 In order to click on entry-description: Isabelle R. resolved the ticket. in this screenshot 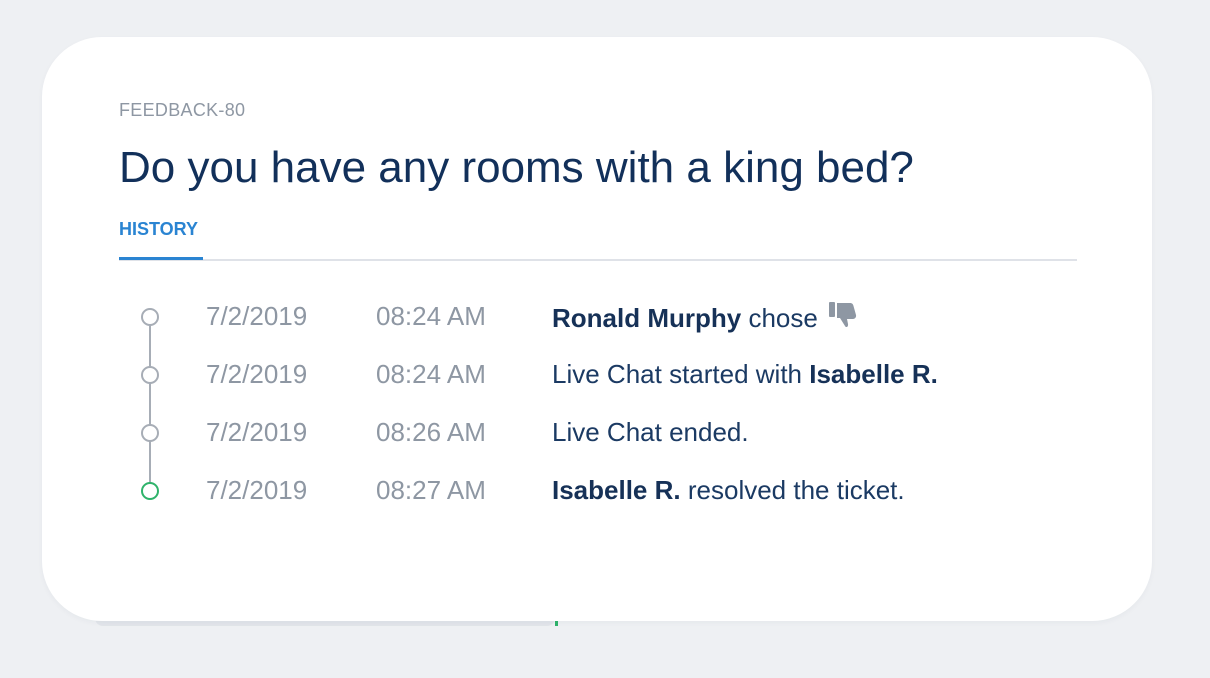, I will do `click(728, 490)`.